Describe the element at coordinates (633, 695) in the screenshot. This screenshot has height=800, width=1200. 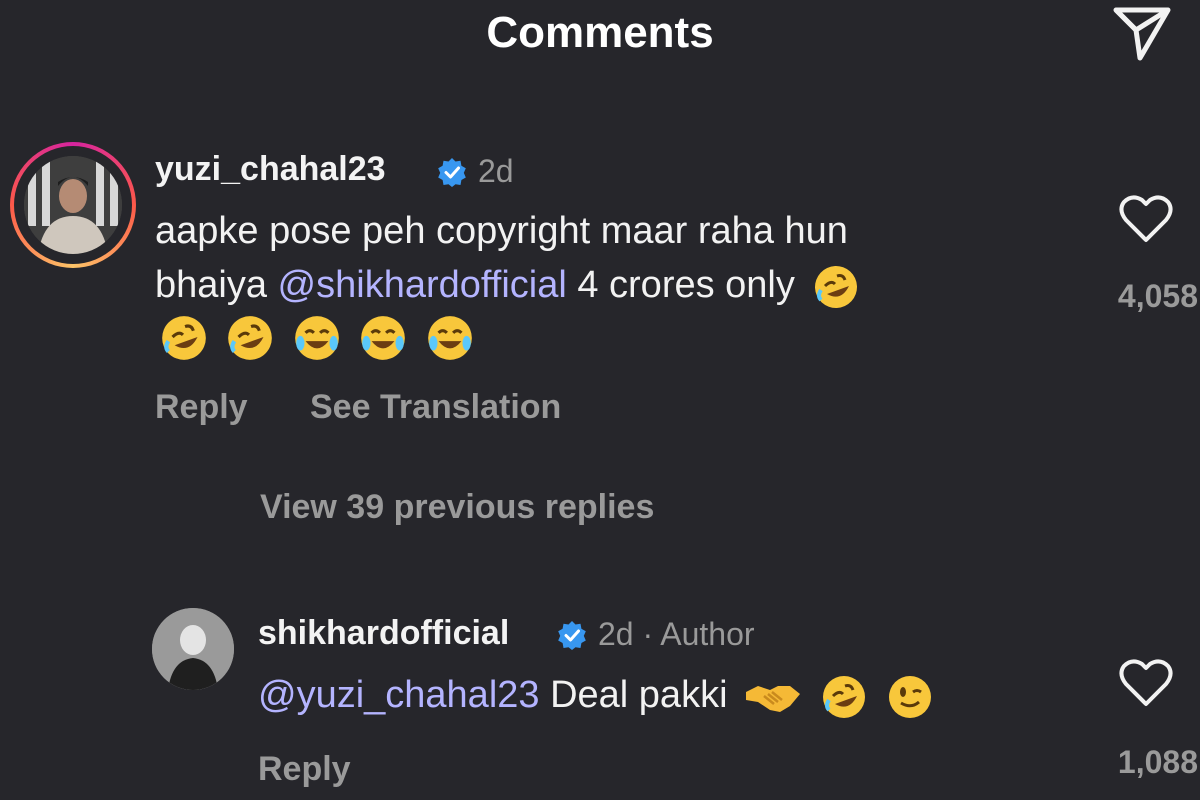
I see `reply-text-body: Deal pakki` at that location.